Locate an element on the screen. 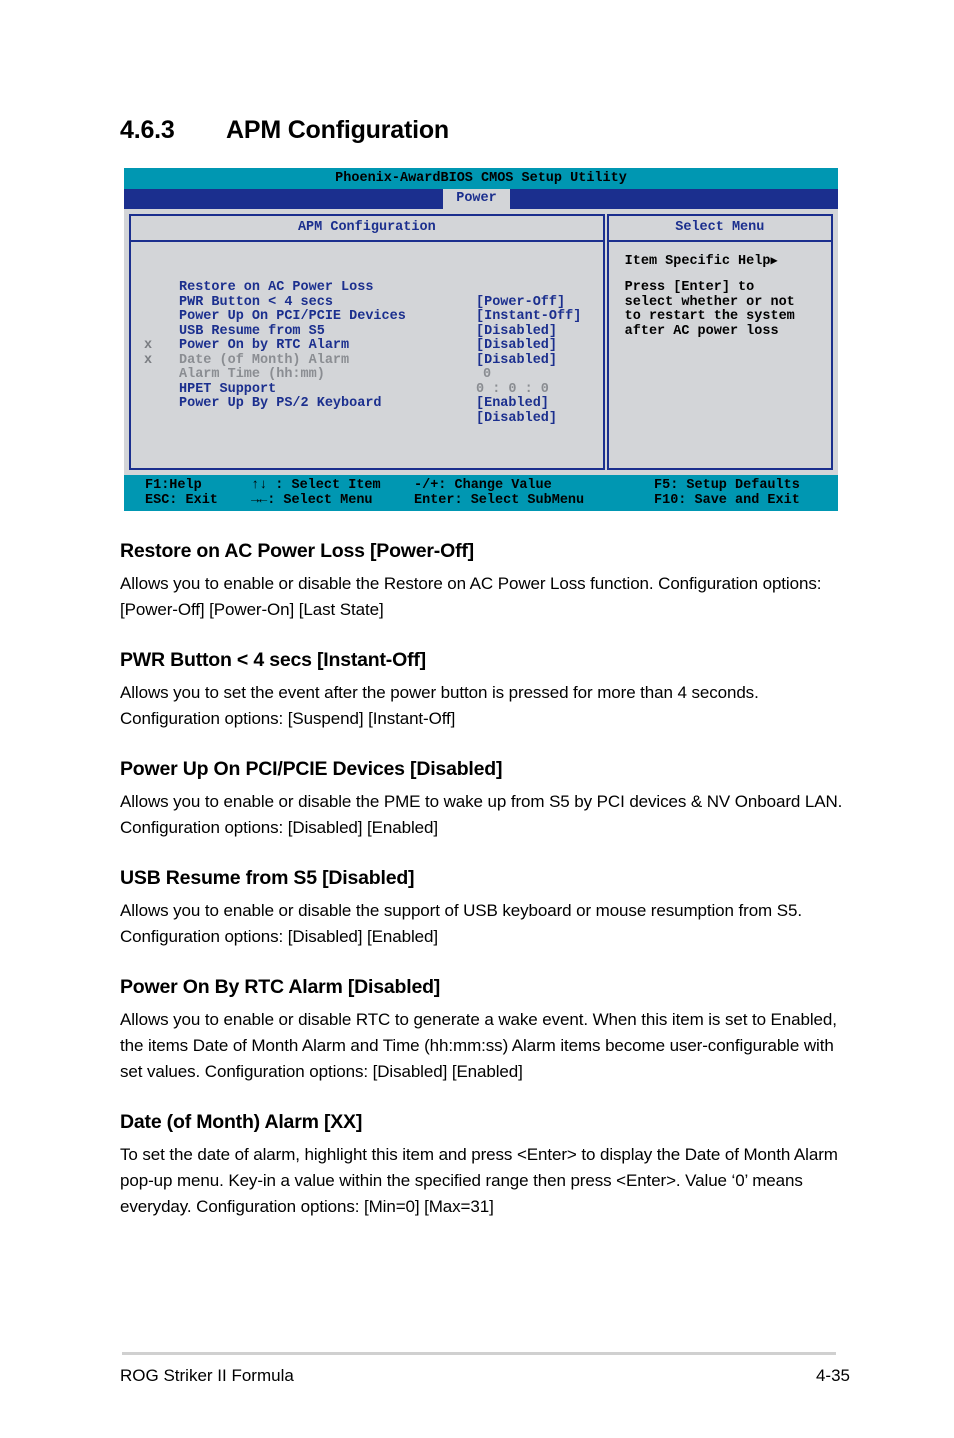 The image size is (954, 1438). key-enter-select-submenu: Enter: Select SubMenu is located at coordinates (499, 500).